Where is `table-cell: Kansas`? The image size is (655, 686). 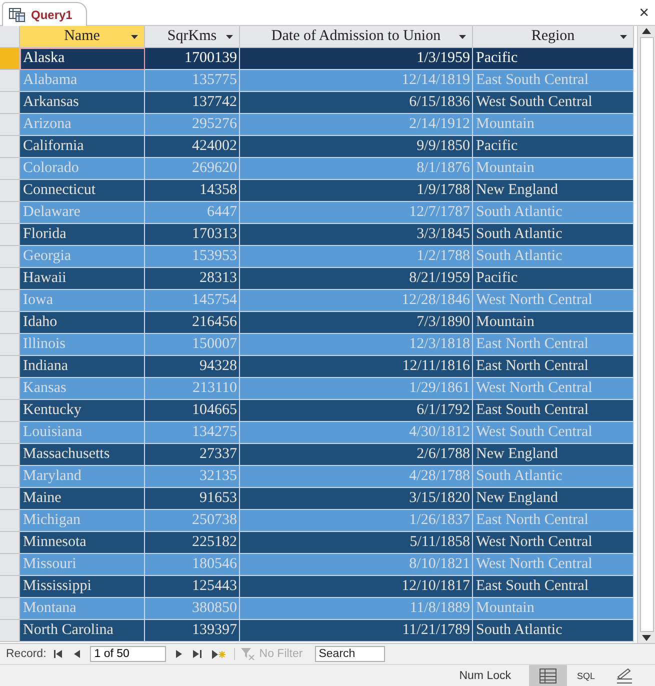 table-cell: Kansas is located at coordinates (82, 389).